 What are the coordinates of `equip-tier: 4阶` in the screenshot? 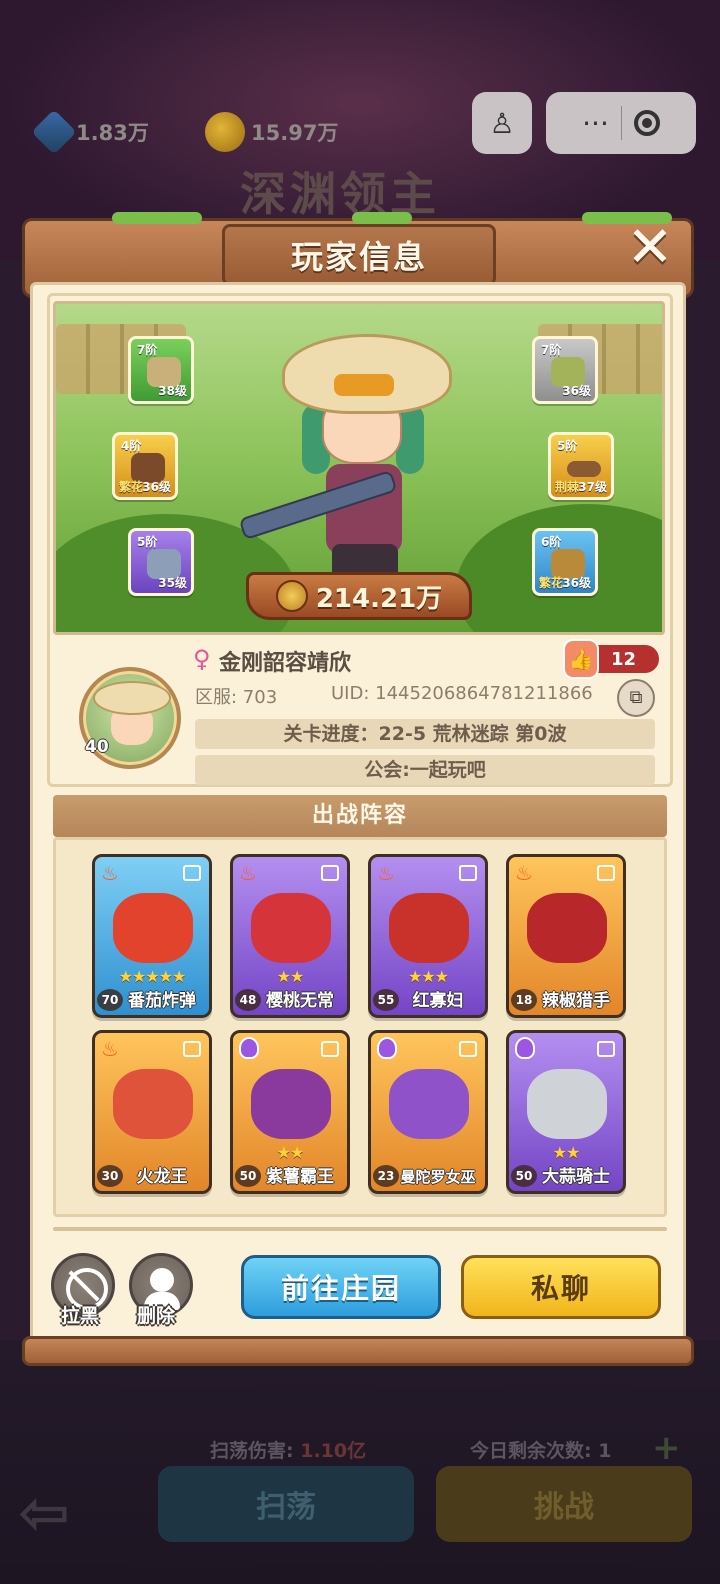 It's located at (131, 446).